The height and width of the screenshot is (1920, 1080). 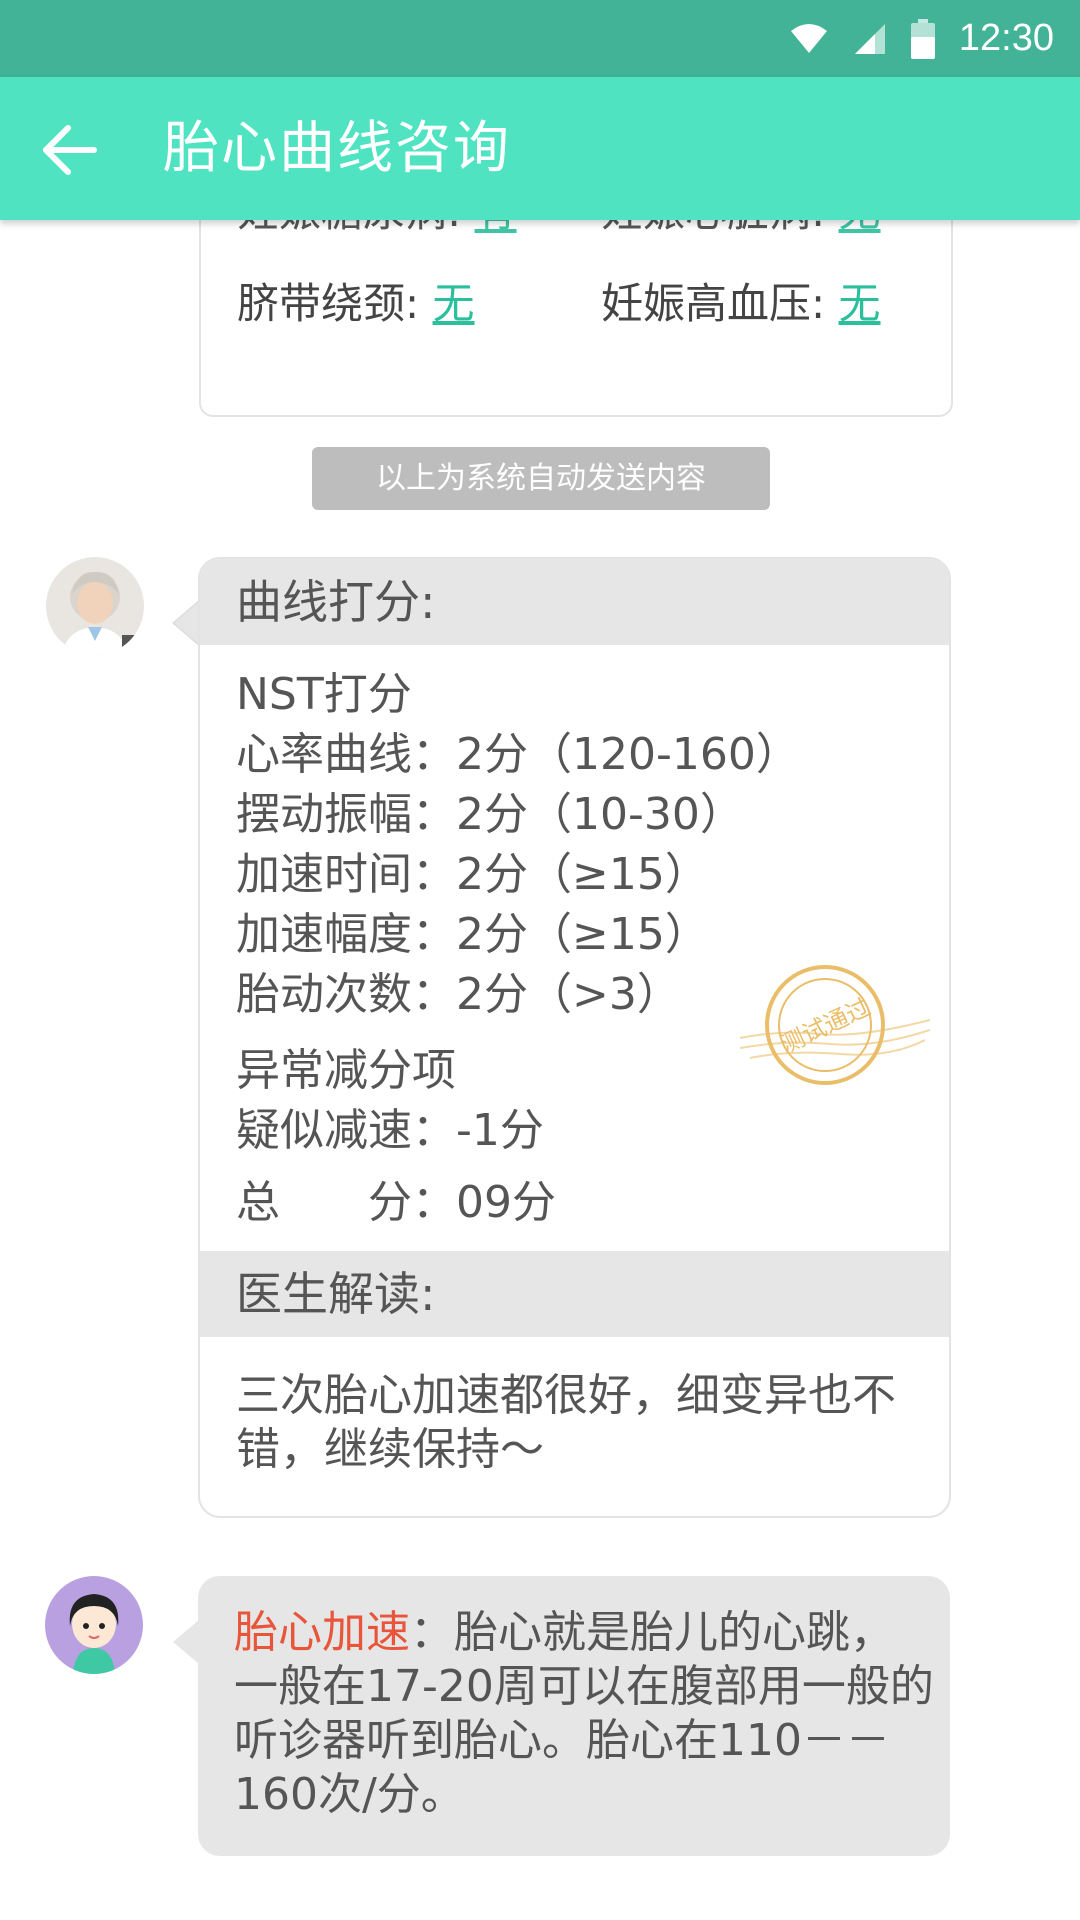 I want to click on doctor-avatar, so click(x=95, y=606).